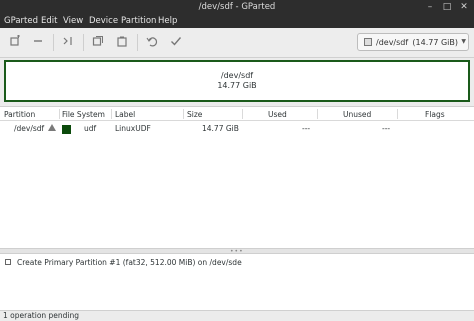 Image resolution: width=474 pixels, height=321 pixels. Describe the element at coordinates (447, 7) in the screenshot. I see `maximize-icon: □` at that location.